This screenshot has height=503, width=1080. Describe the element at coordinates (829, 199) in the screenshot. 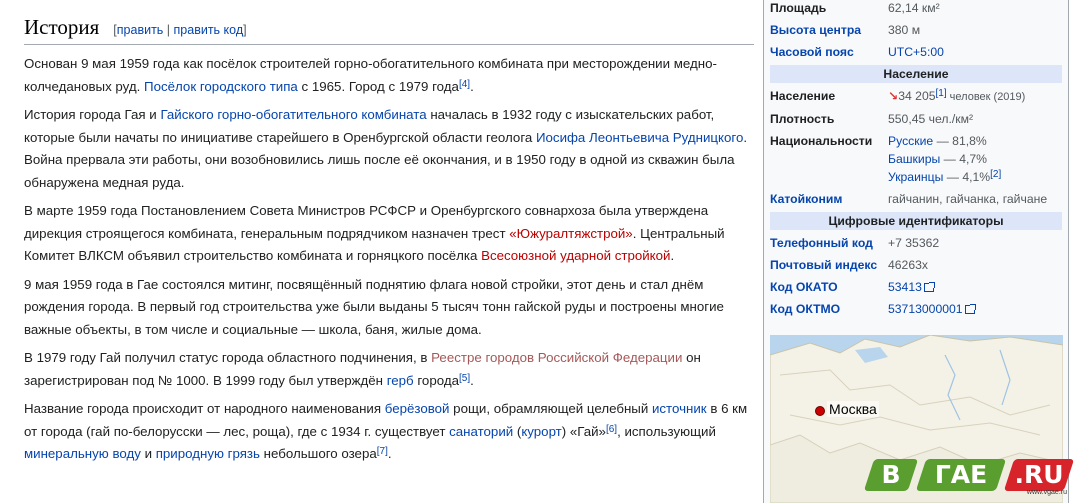

I see `katoikonym-label: Катойконим` at that location.